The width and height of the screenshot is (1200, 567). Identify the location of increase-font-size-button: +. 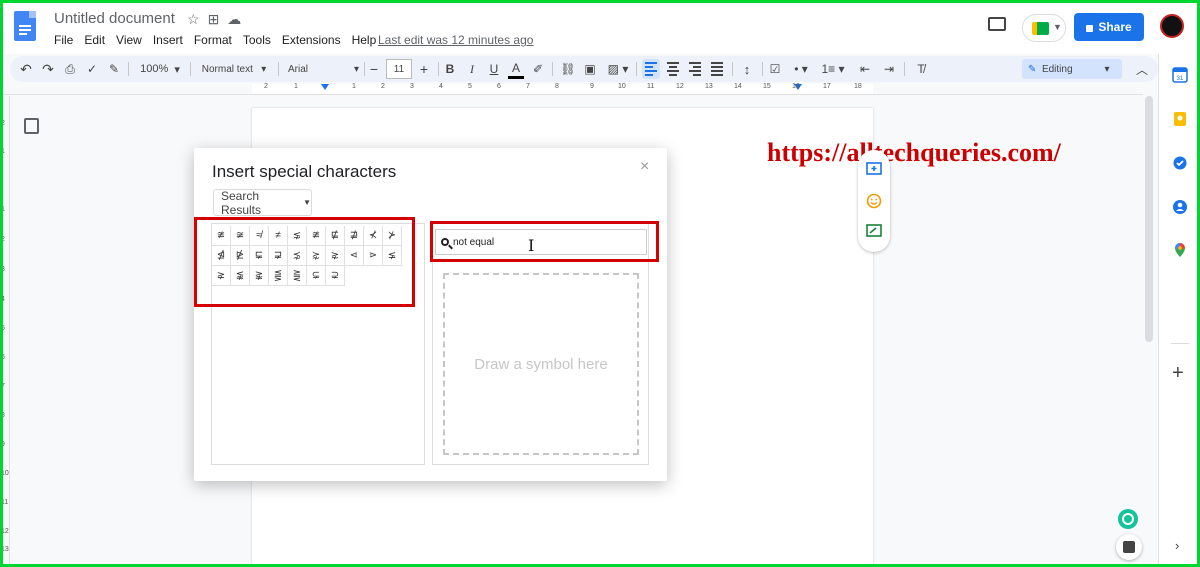
(424, 69).